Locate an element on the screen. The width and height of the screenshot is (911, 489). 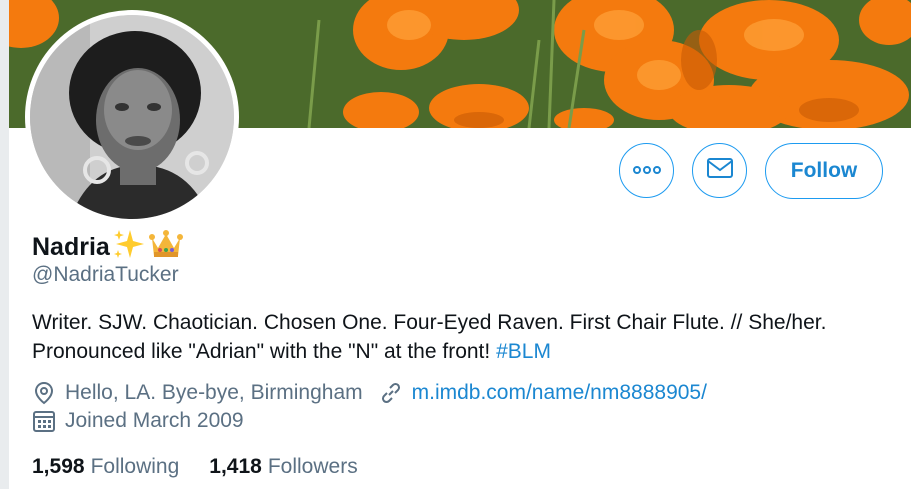
mail-icon is located at coordinates (720, 170).